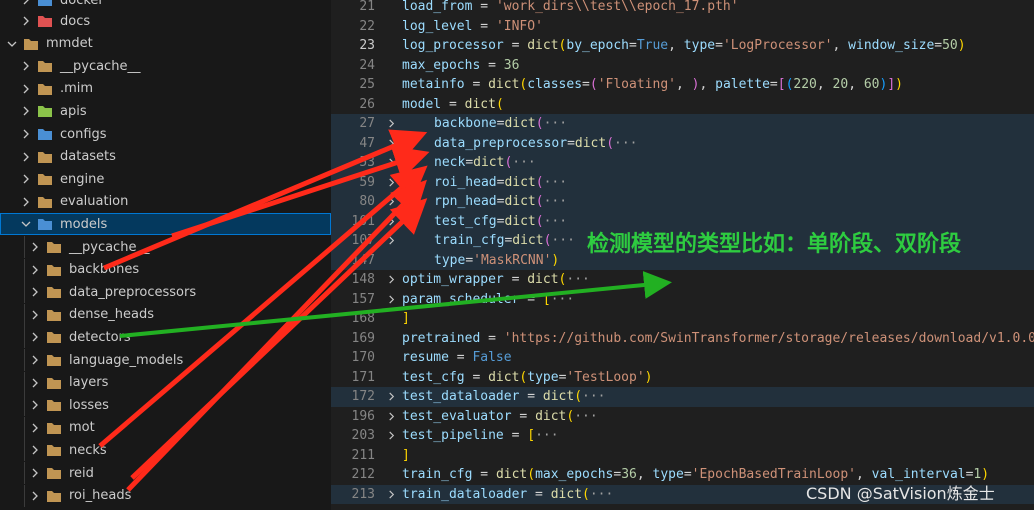 The image size is (1034, 510). Describe the element at coordinates (165, 405) in the screenshot. I see `tree-item: losses` at that location.